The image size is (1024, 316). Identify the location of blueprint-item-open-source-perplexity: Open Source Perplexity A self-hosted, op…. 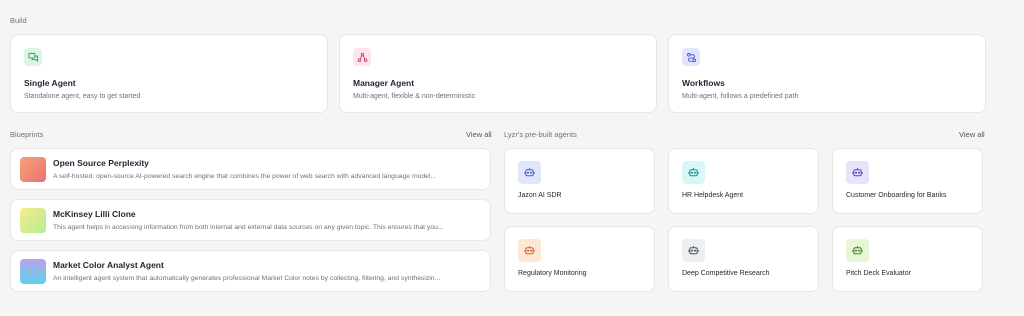
(250, 169).